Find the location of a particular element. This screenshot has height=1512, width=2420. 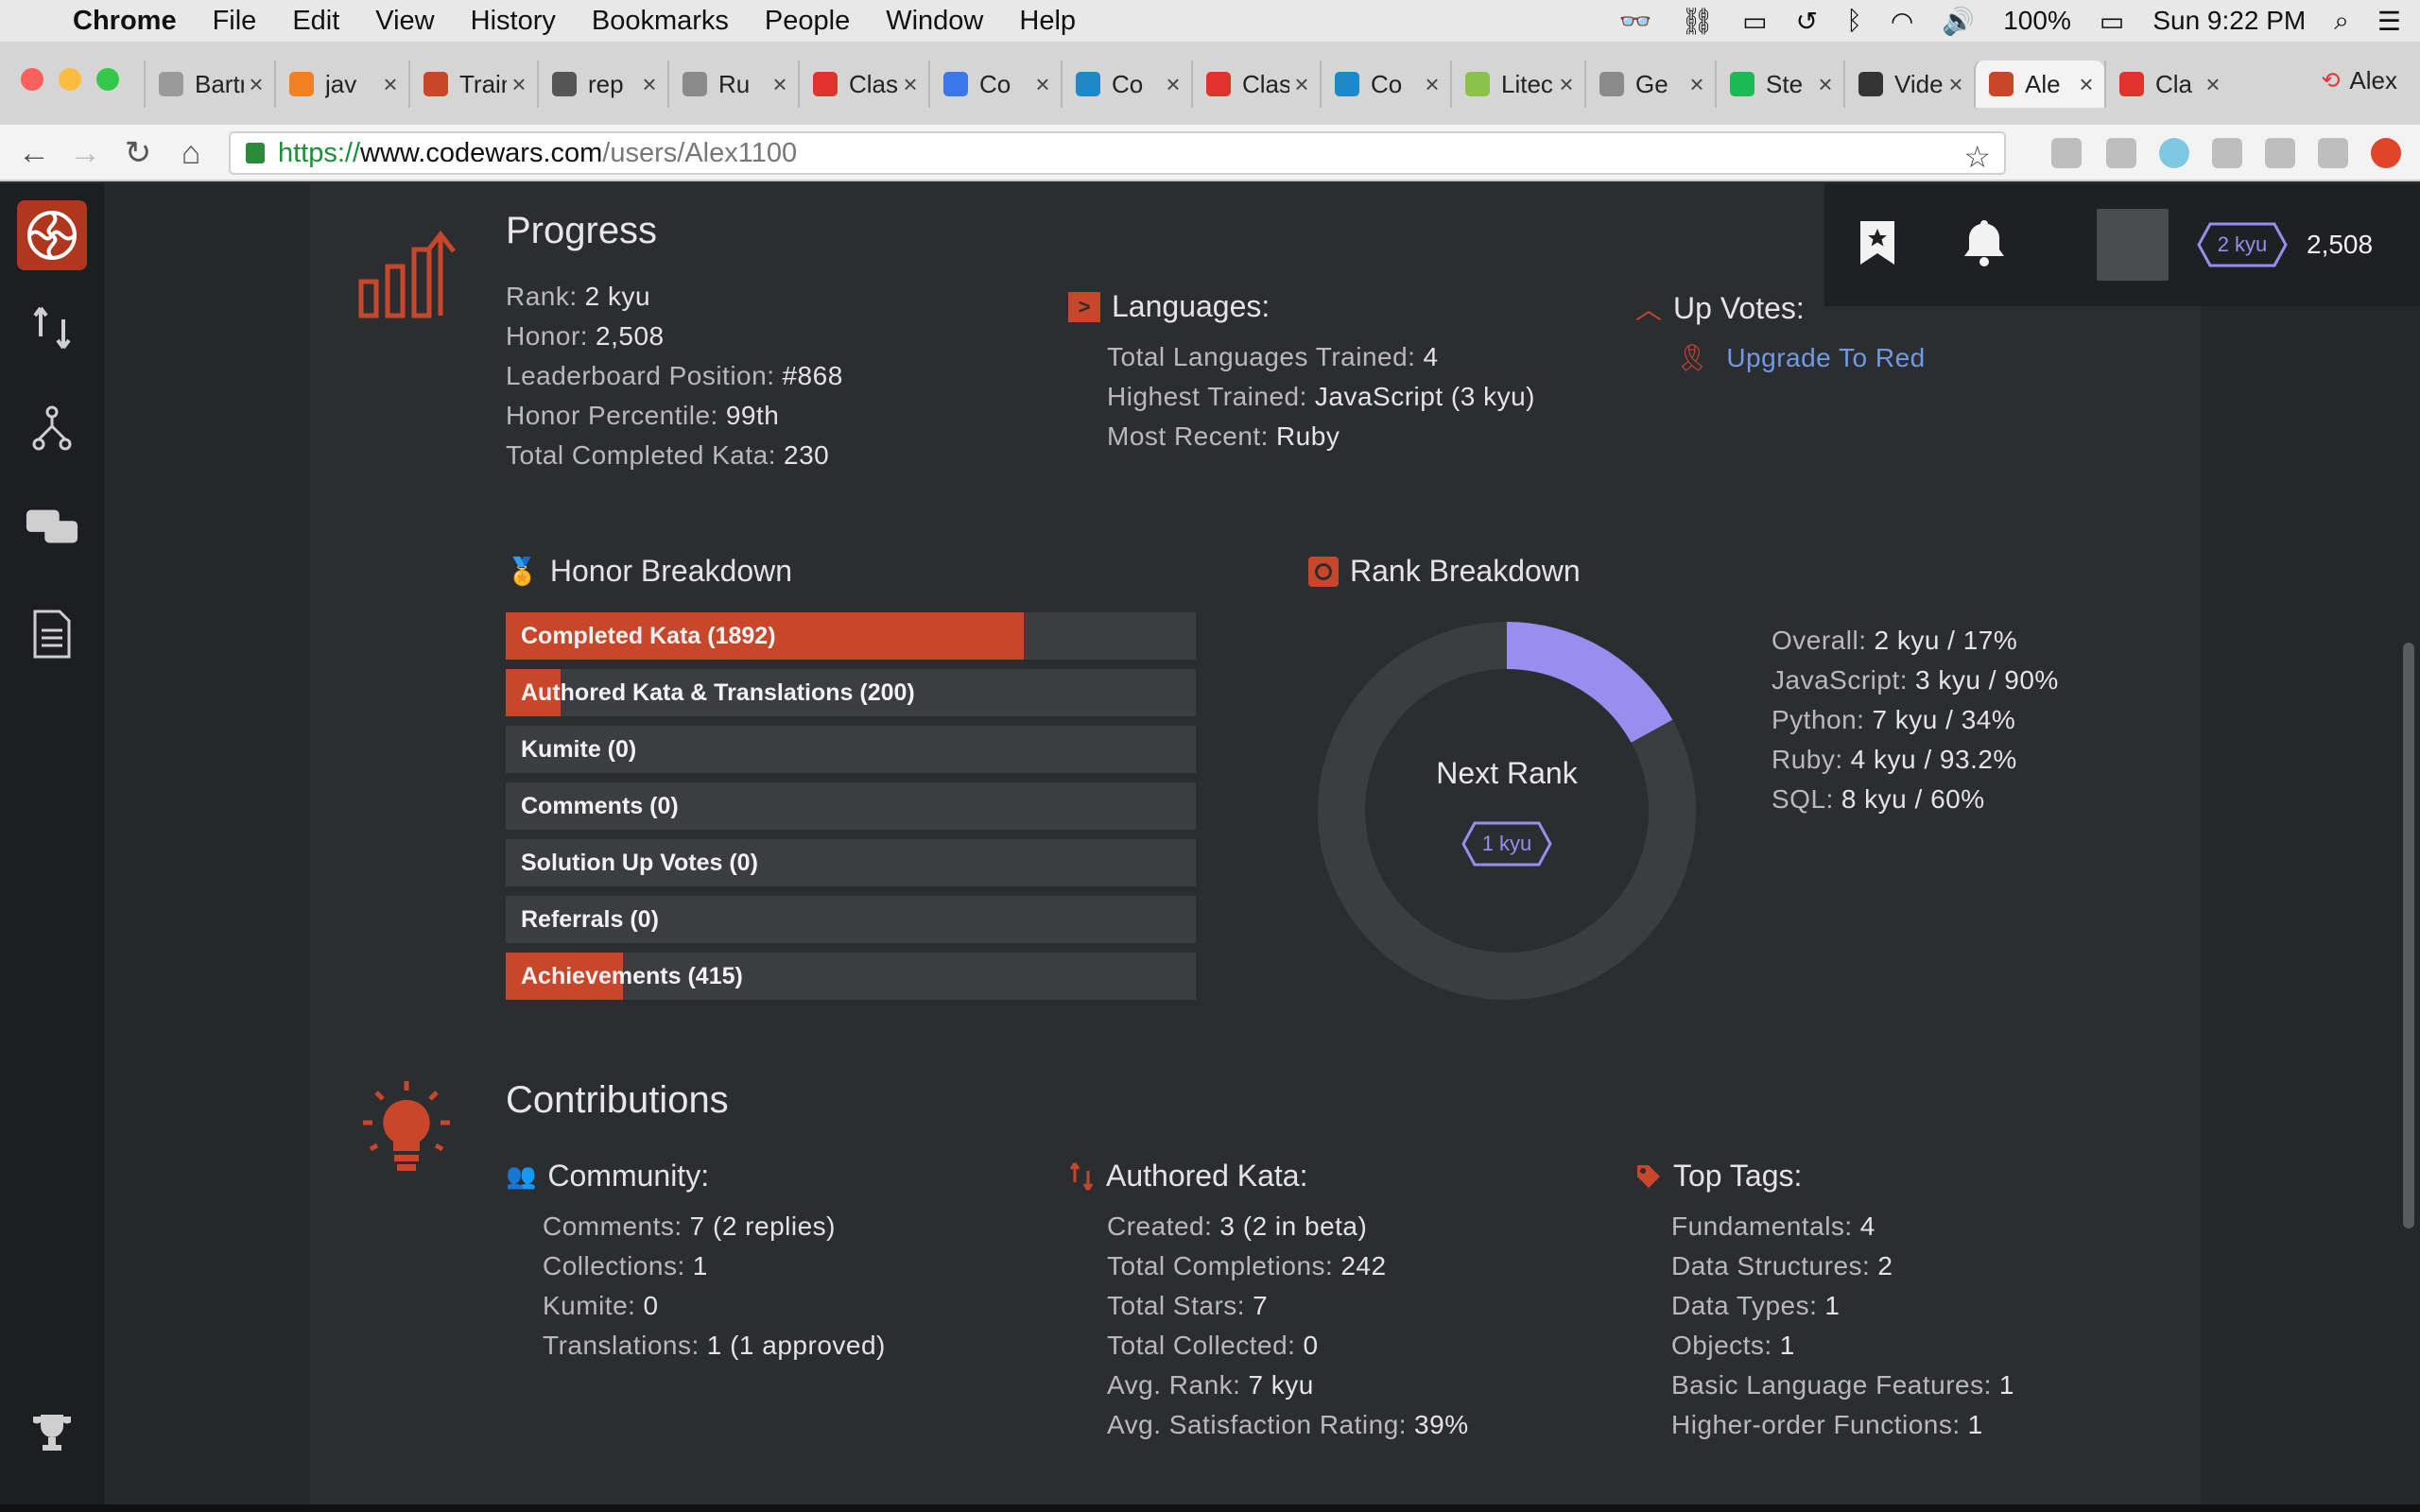

rank-stat-row: JavaScript: 3 kyu / 90% is located at coordinates (1915, 680).